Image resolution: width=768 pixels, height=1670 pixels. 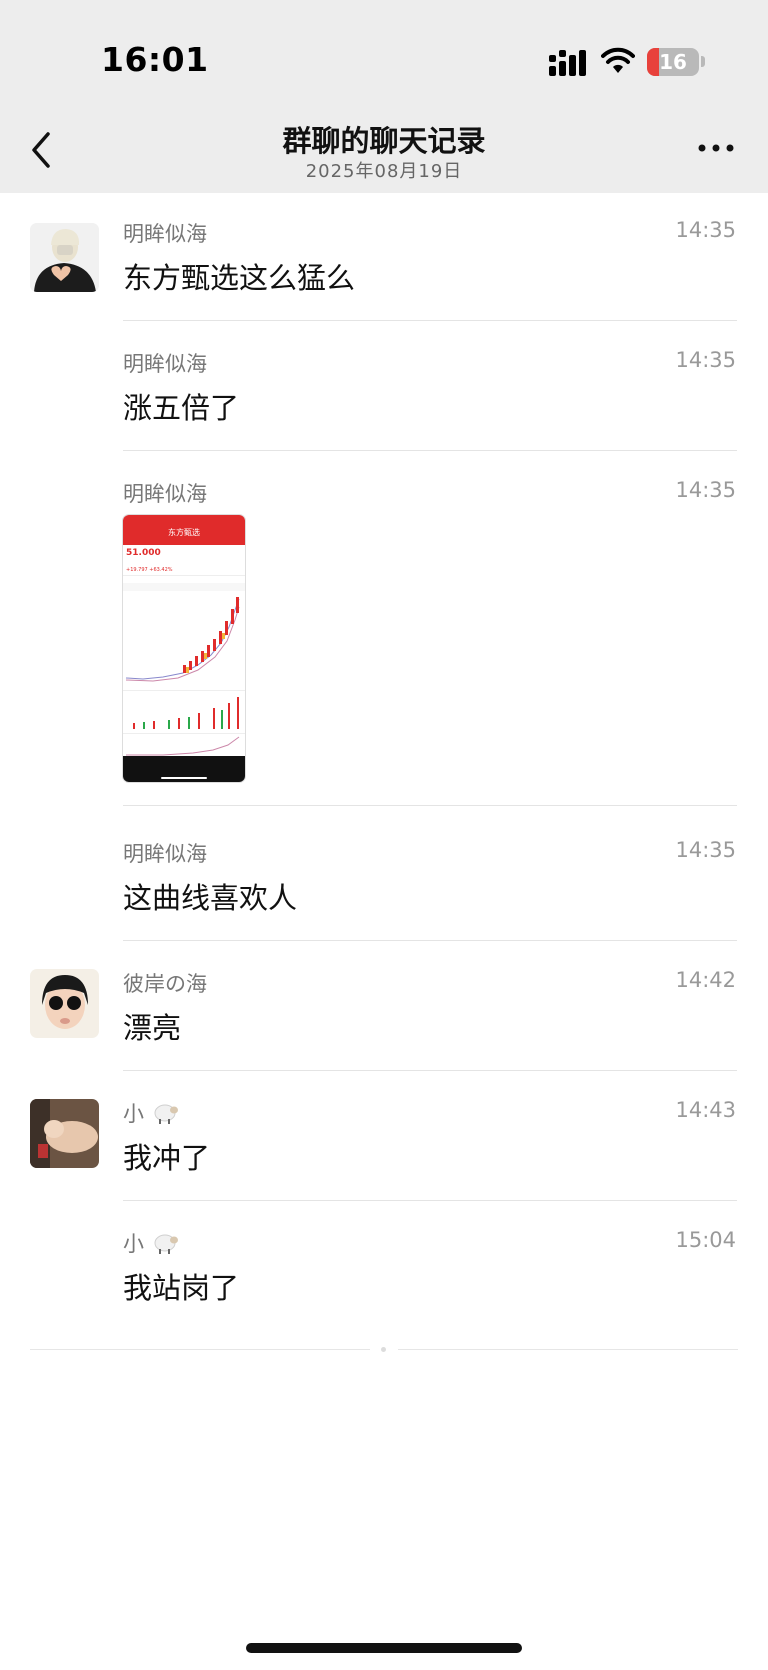 What do you see at coordinates (705, 1110) in the screenshot?
I see `message-time: 14:43` at bounding box center [705, 1110].